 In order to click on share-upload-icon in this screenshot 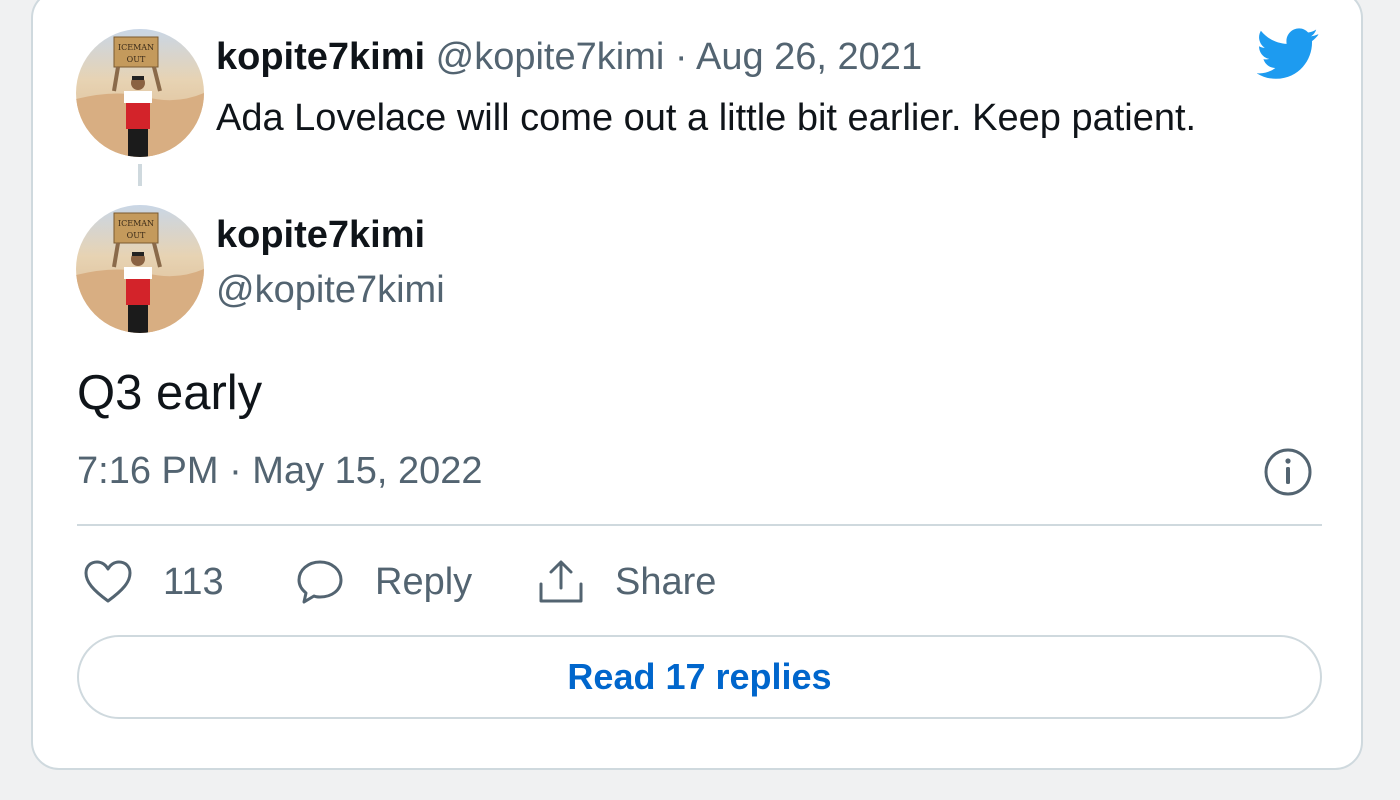, I will do `click(561, 581)`.